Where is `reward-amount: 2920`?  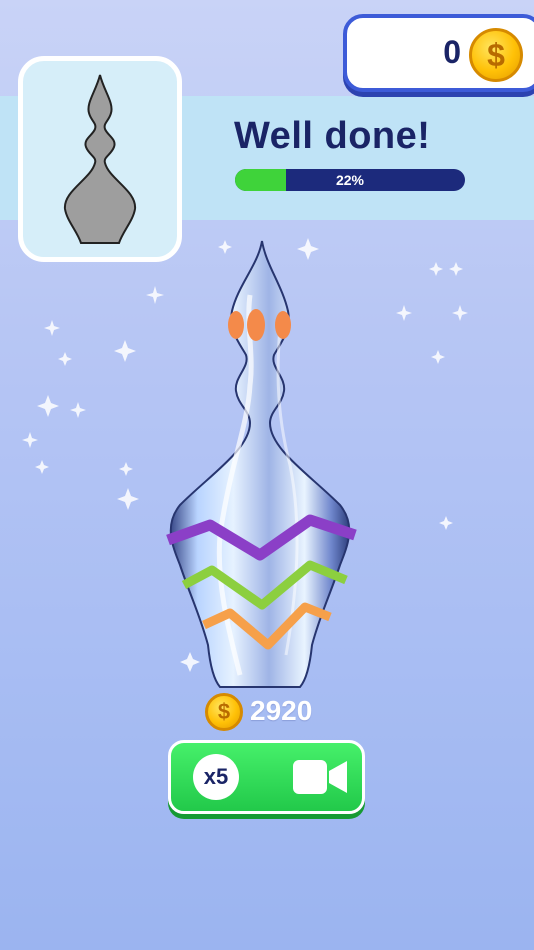
reward-amount: 2920 is located at coordinates (281, 710).